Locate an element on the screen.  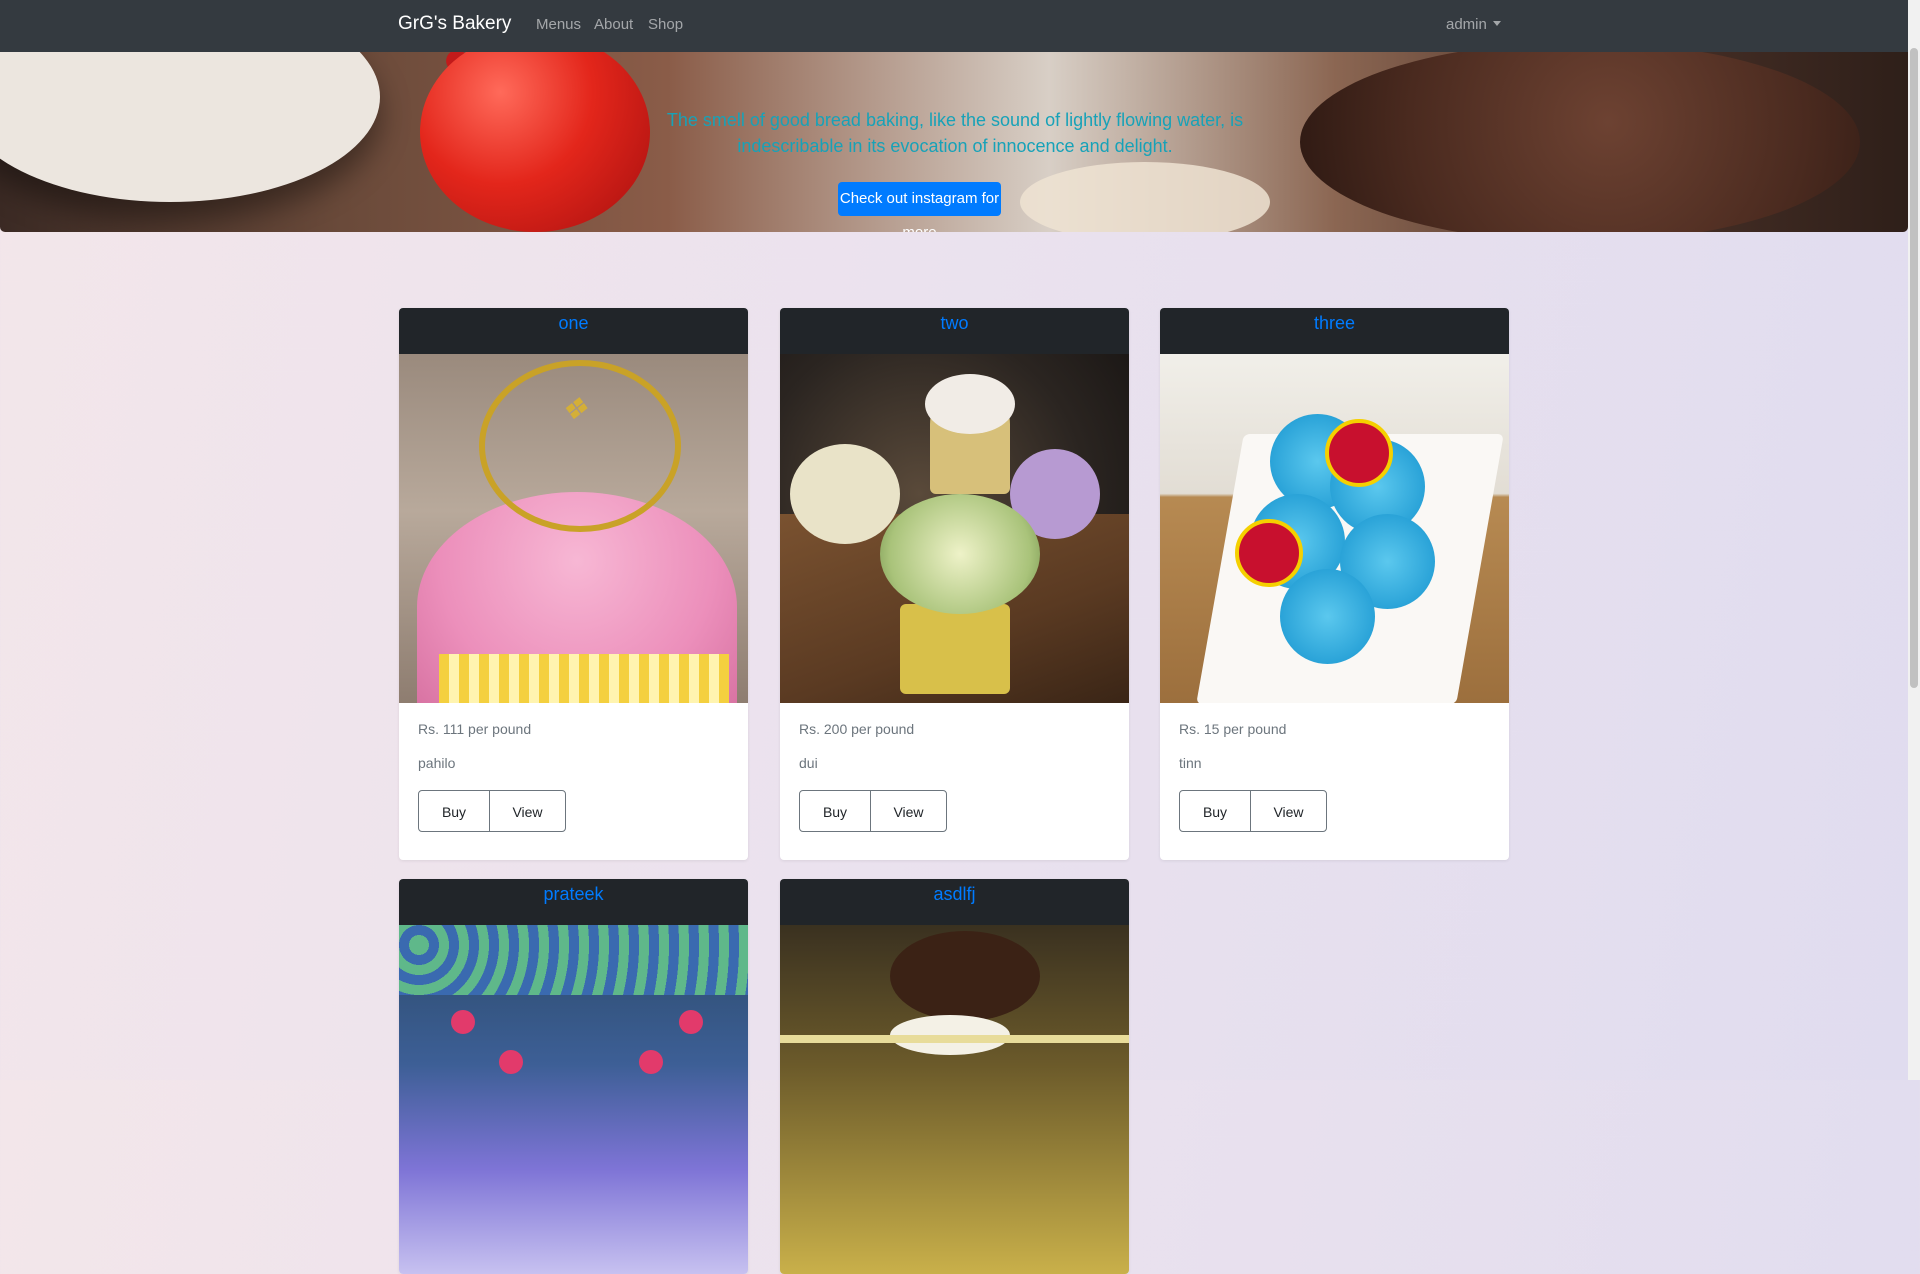
product-card-body: Rs. 200 per pound dui Buy View is located at coordinates (954, 781).